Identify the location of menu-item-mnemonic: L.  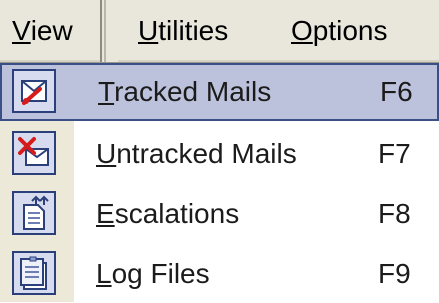
(104, 273).